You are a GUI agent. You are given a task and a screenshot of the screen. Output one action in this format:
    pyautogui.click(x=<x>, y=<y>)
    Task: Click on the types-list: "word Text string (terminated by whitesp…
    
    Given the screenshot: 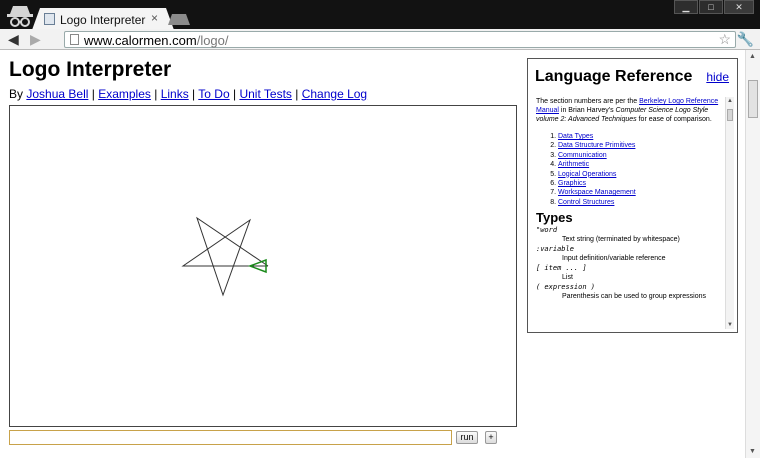 What is the action you would take?
    pyautogui.click(x=631, y=263)
    